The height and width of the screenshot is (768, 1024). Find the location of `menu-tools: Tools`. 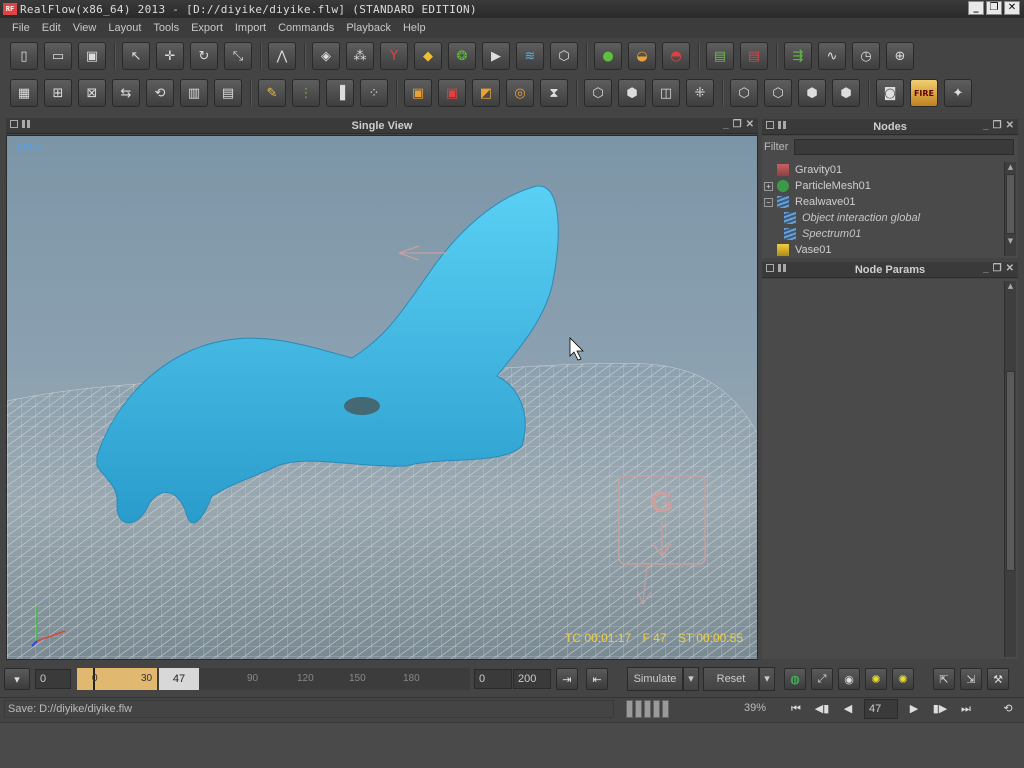

menu-tools: Tools is located at coordinates (166, 28).